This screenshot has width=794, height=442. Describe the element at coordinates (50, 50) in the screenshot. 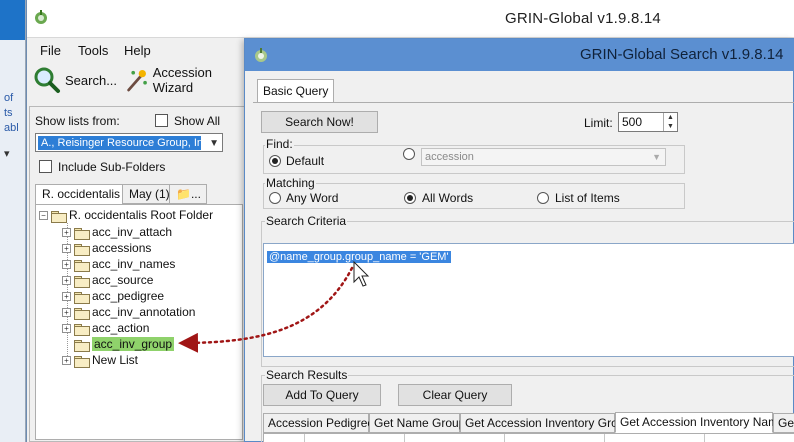

I see `menu-file: File` at that location.